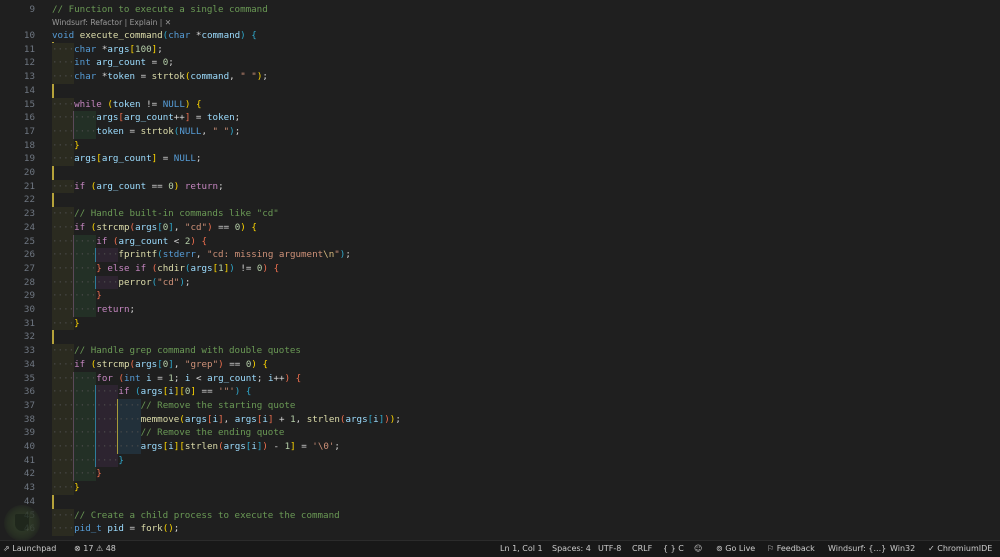  What do you see at coordinates (85, 159) in the screenshot?
I see `code-token: args` at bounding box center [85, 159].